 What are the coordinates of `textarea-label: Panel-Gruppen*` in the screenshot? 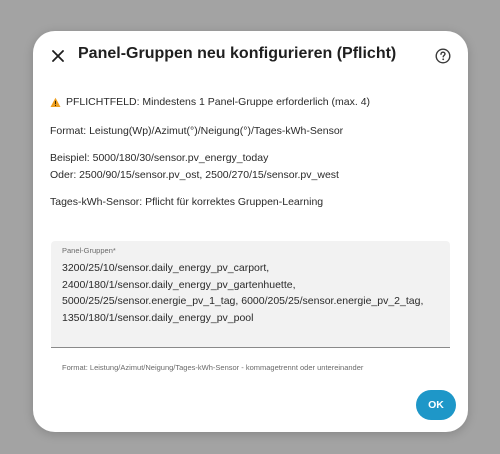 It's located at (89, 250).